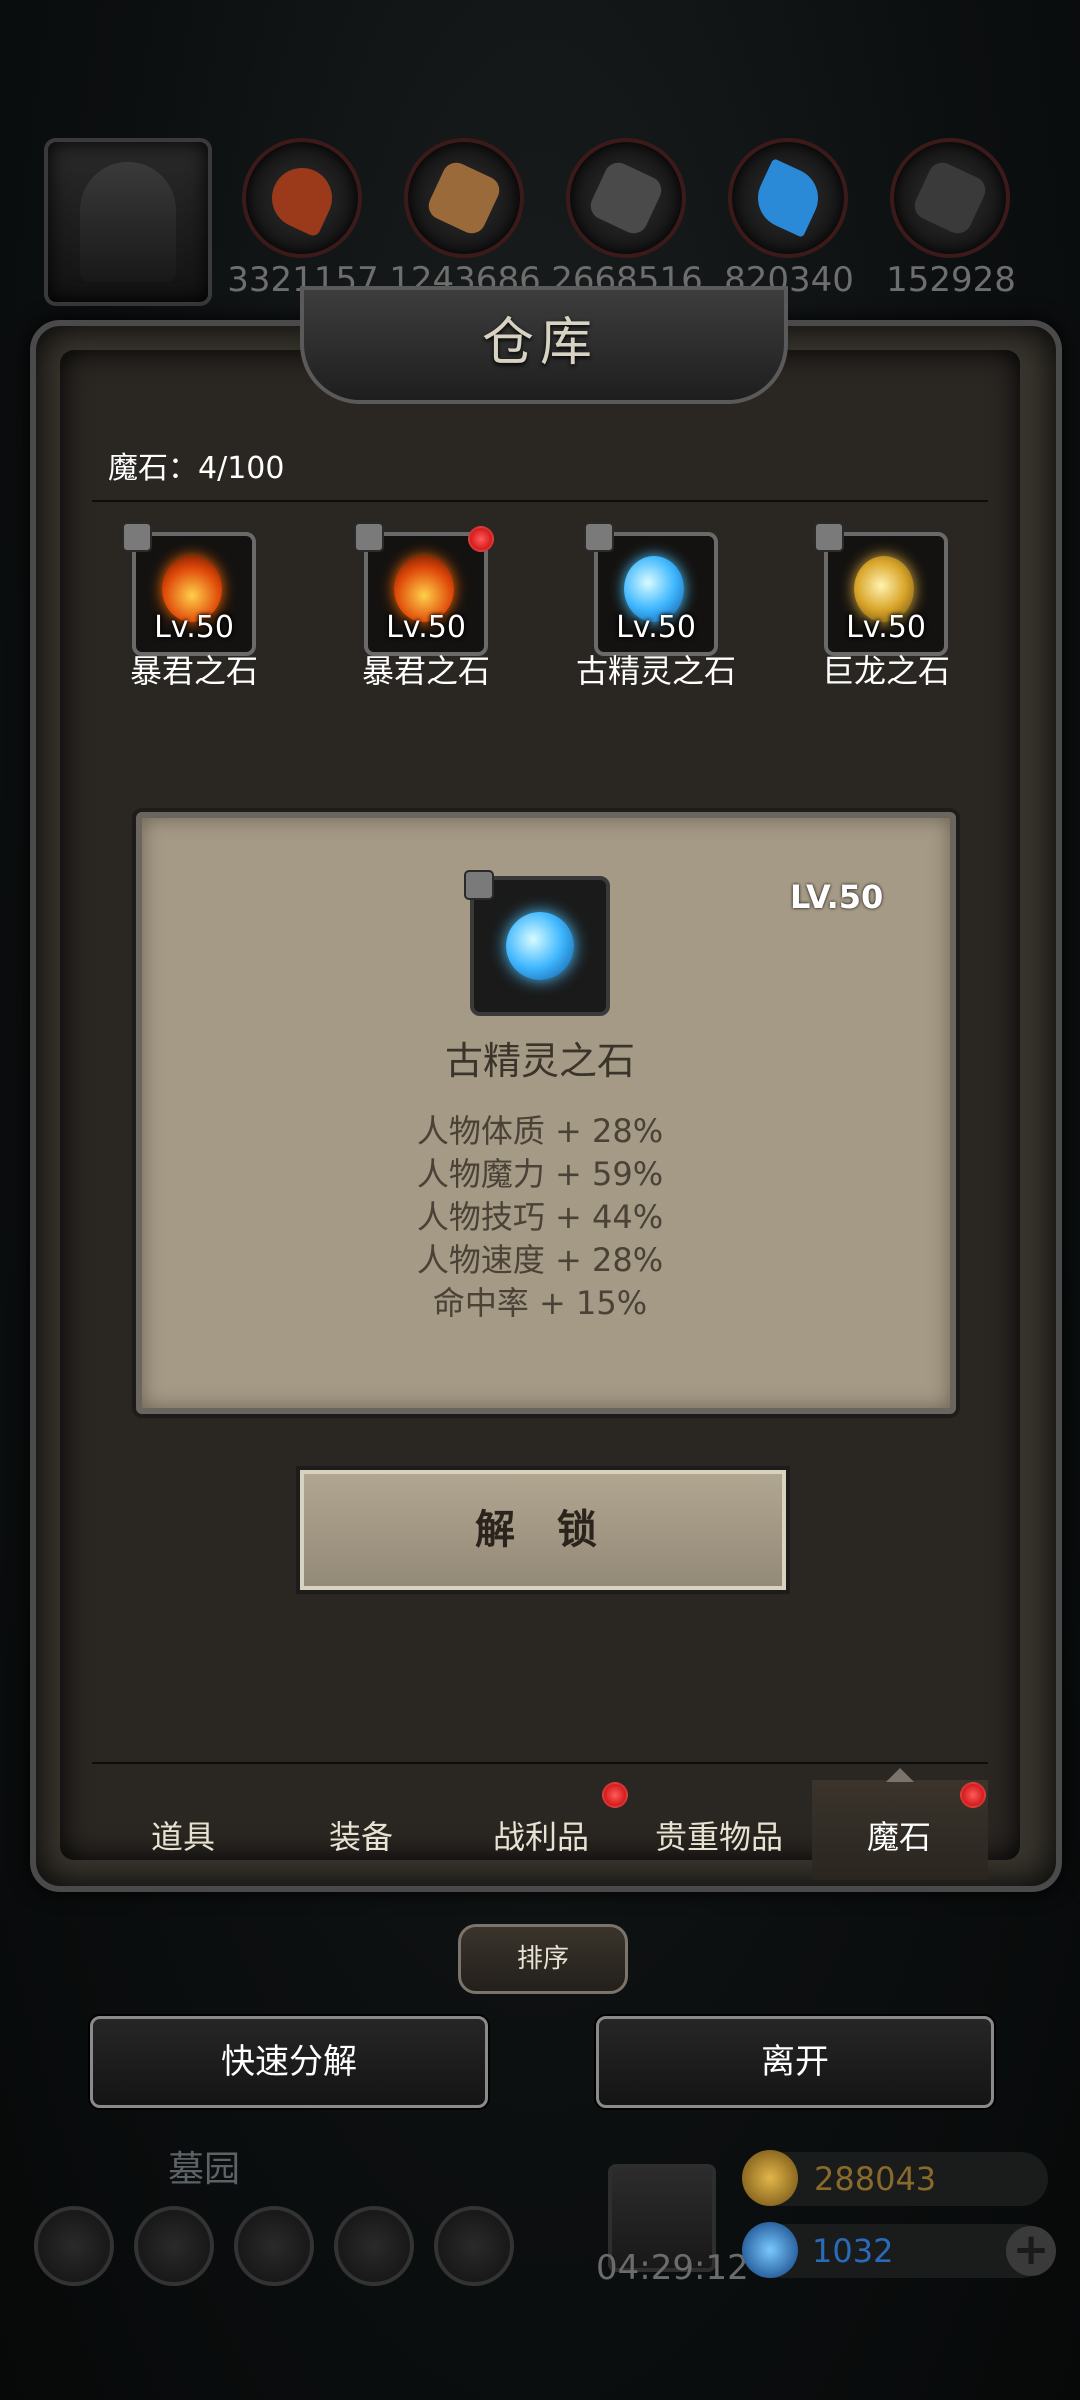  Describe the element at coordinates (183, 1835) in the screenshot. I see `tab-items: 道具` at that location.